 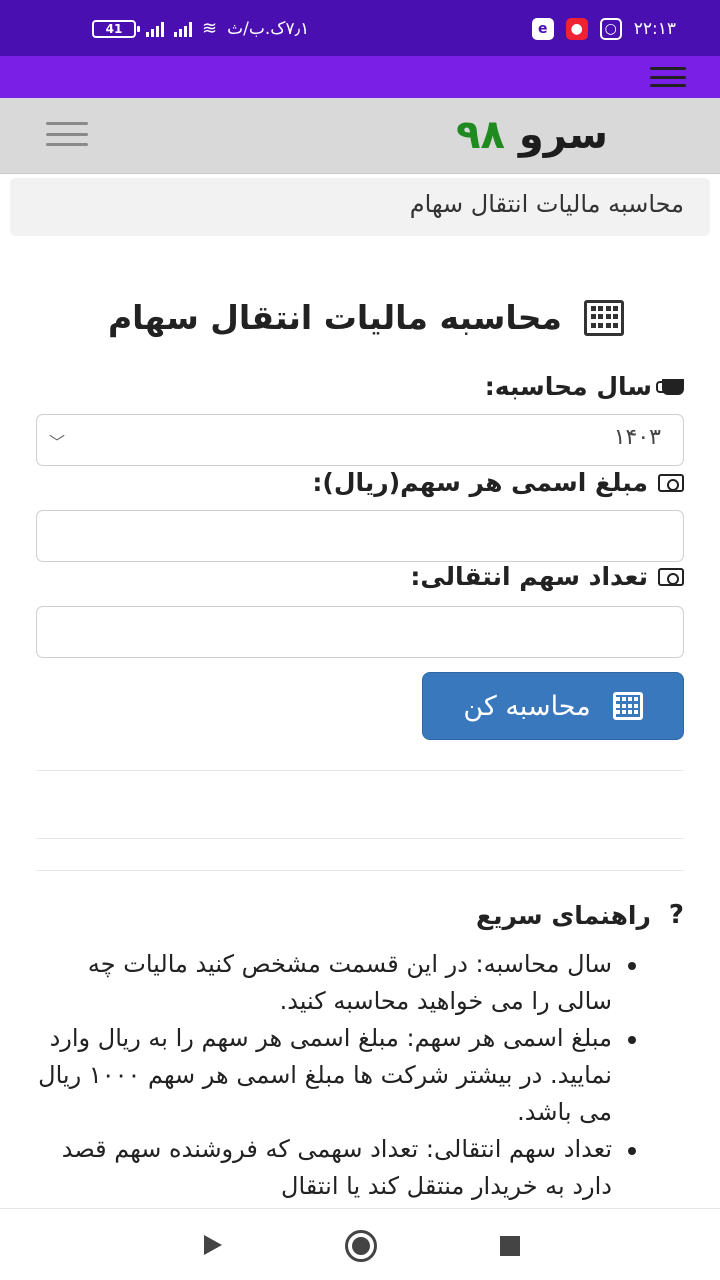 What do you see at coordinates (360, 440) in the screenshot?
I see `year-select: ۱۴۰۳ ﹀` at bounding box center [360, 440].